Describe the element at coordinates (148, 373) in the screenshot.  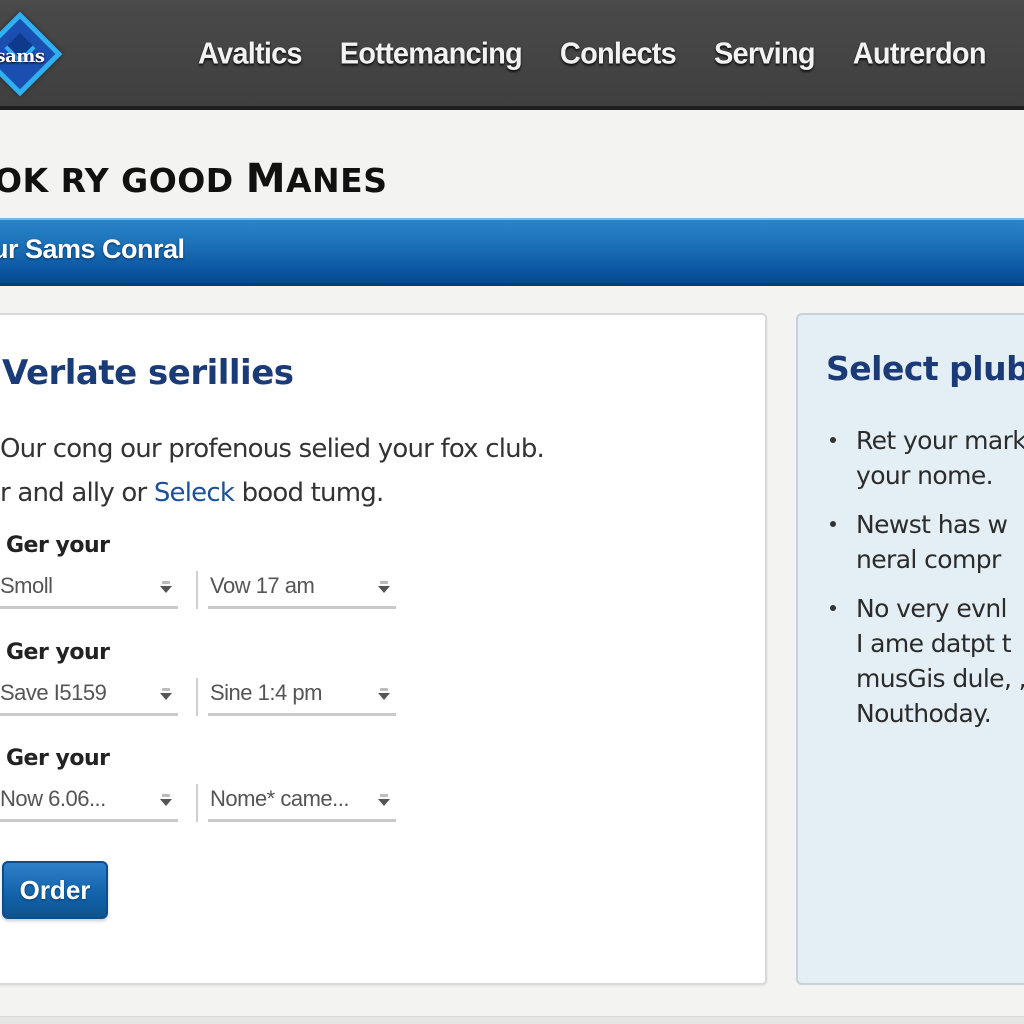
I see `card-title: Verlate serillies` at that location.